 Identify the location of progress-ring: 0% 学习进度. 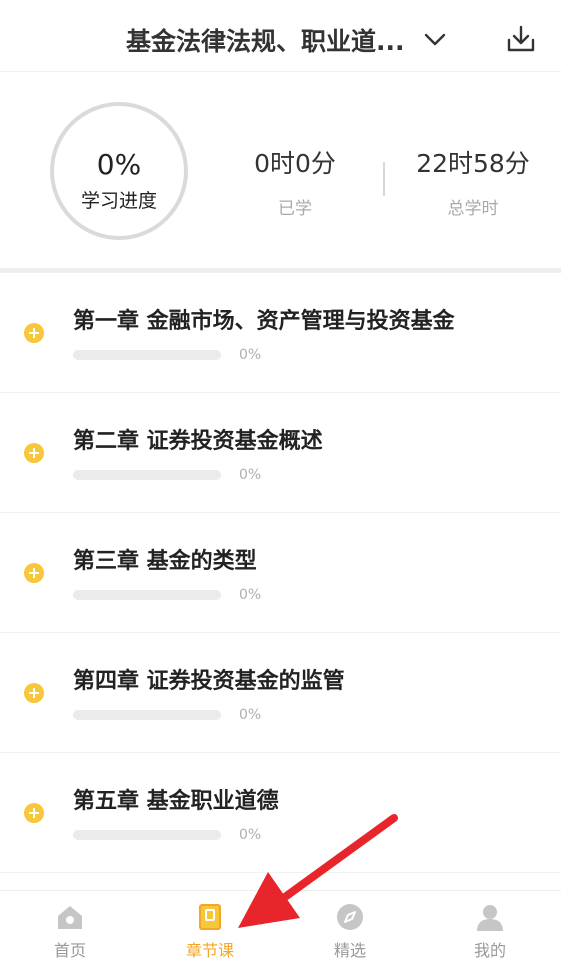
(119, 171).